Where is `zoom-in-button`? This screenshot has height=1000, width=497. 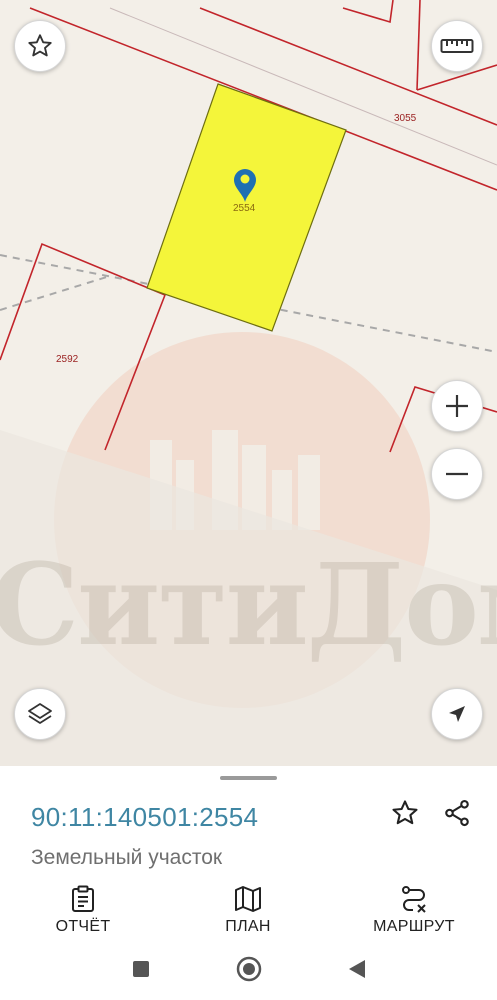
zoom-in-button is located at coordinates (457, 406).